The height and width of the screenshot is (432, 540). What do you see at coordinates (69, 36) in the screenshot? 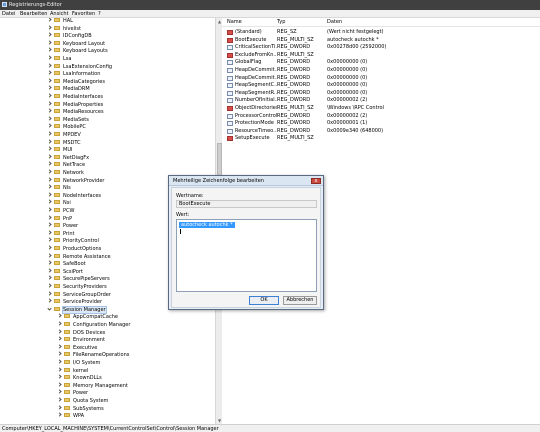
I see `tree-item: IDConfigDB` at bounding box center [69, 36].